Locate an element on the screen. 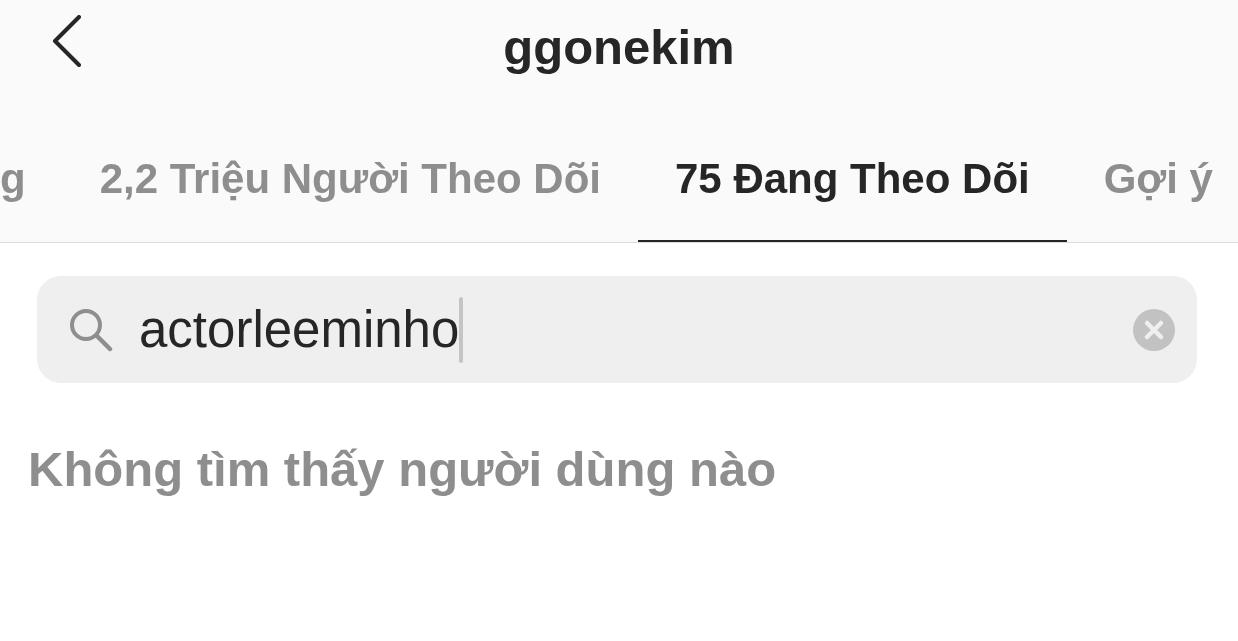 The height and width of the screenshot is (641, 1238). tab: 2,2 Triệu Người Theo Dõi is located at coordinates (350, 167).